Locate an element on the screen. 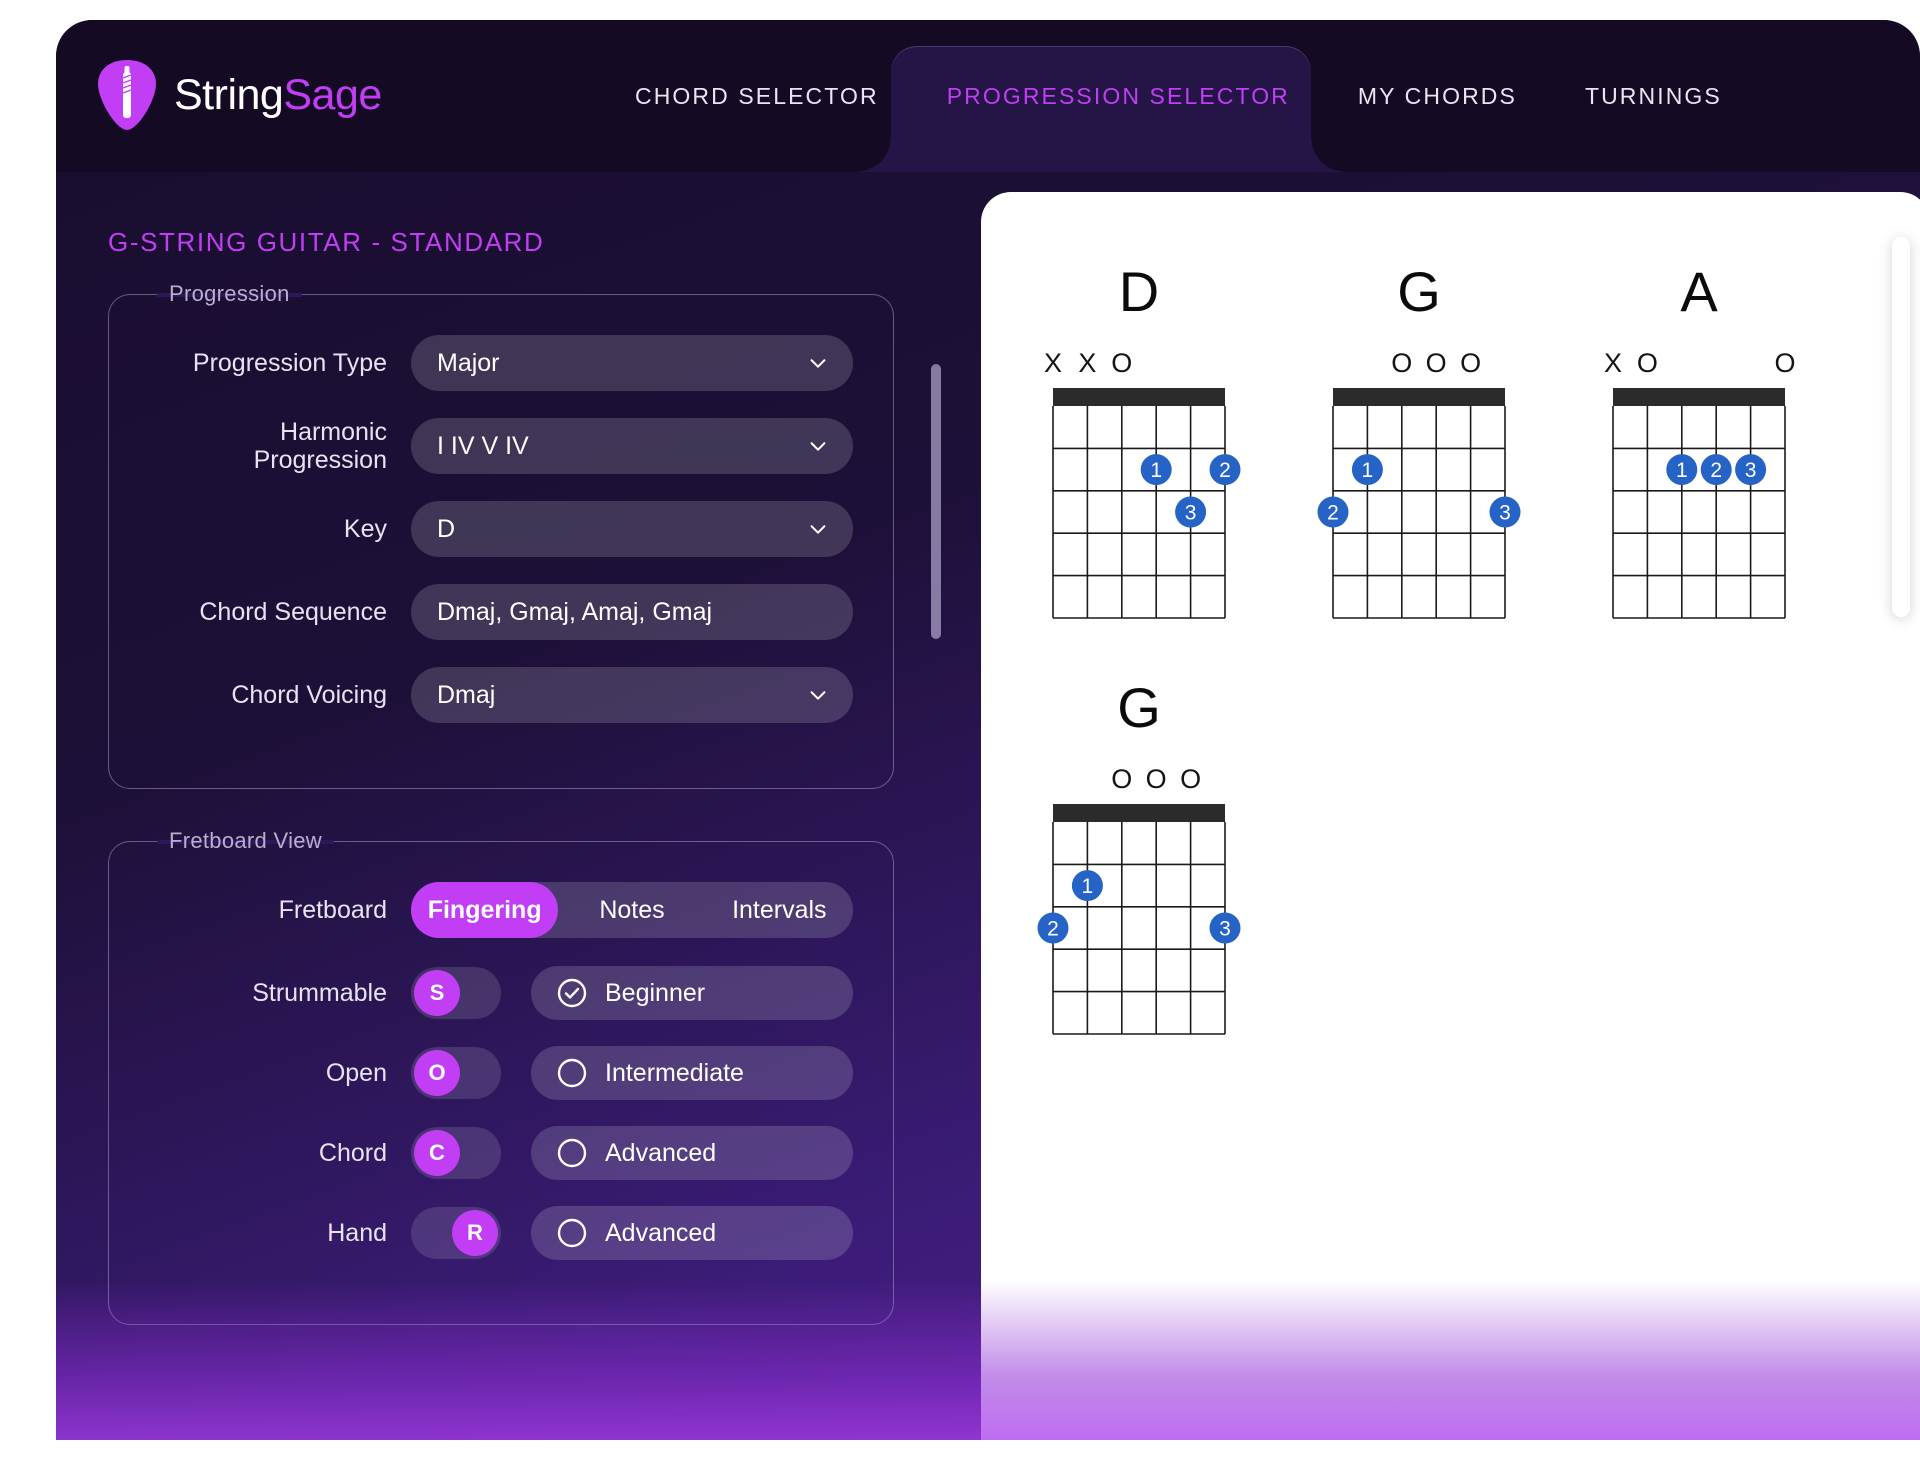 The width and height of the screenshot is (1920, 1479). brand-logo: StringSage is located at coordinates (239, 95).